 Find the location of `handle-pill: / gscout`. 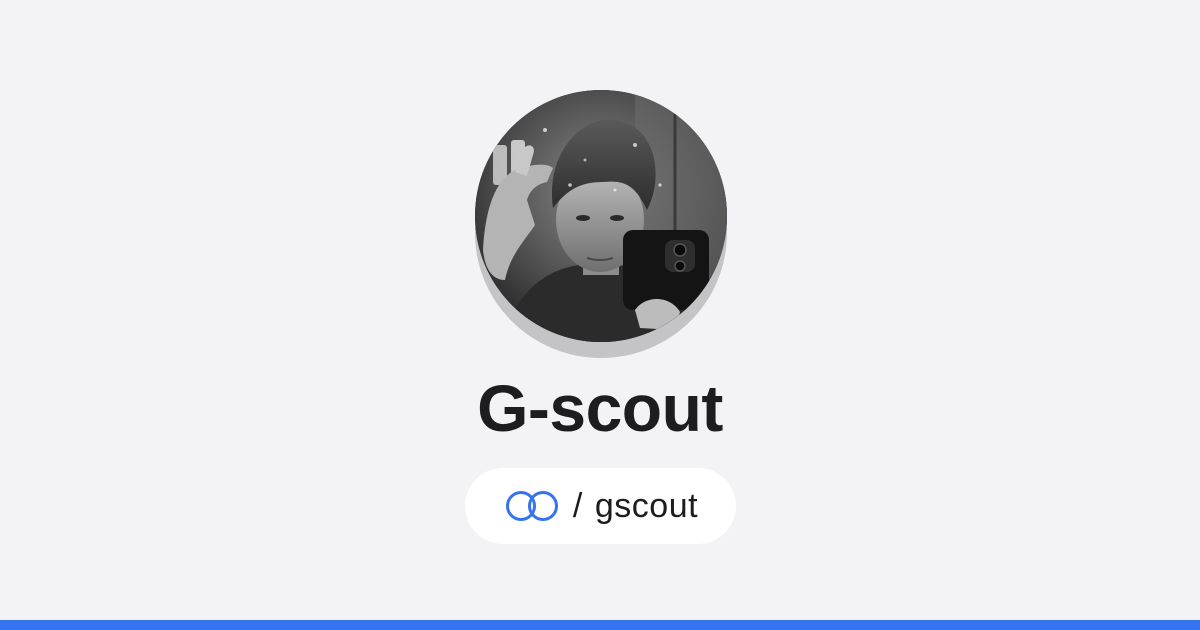

handle-pill: / gscout is located at coordinates (600, 506).